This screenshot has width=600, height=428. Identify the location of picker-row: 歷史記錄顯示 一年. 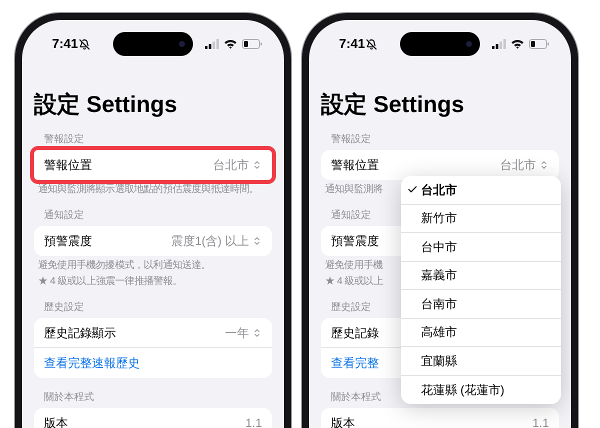
(153, 333).